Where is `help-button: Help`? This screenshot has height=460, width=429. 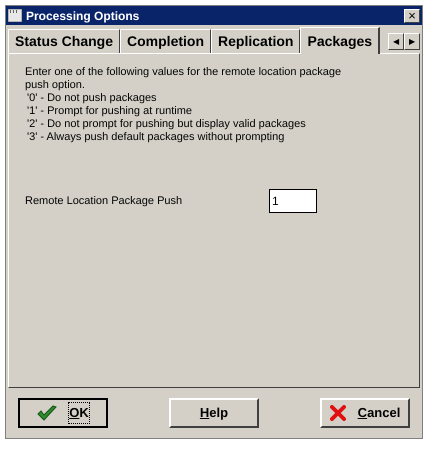
help-button: Help is located at coordinates (214, 413).